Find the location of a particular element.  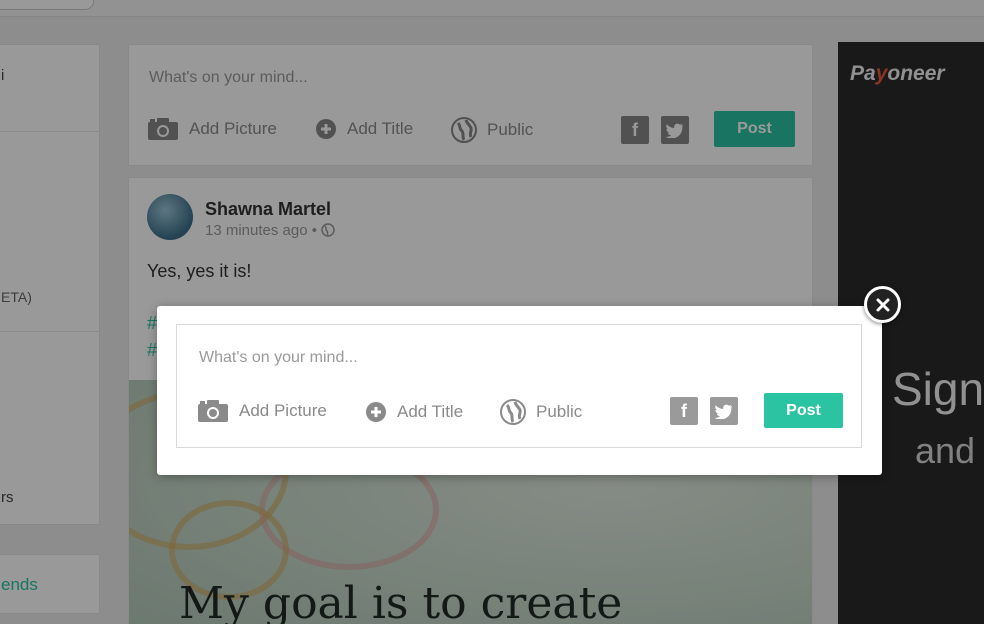

add-title-button: Add Title is located at coordinates (414, 412).